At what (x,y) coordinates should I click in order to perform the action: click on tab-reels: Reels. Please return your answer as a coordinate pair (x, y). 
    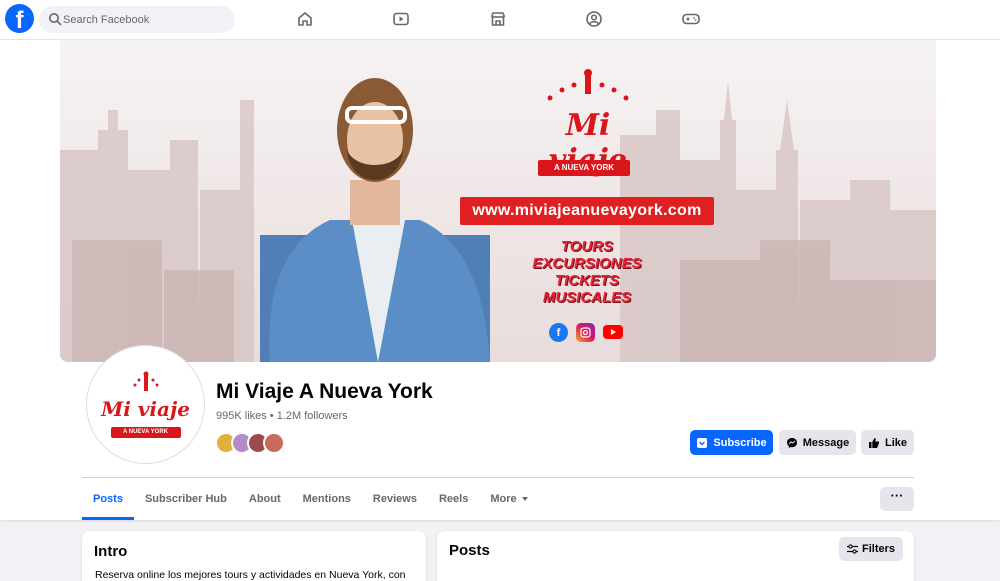
    Looking at the image, I should click on (453, 499).